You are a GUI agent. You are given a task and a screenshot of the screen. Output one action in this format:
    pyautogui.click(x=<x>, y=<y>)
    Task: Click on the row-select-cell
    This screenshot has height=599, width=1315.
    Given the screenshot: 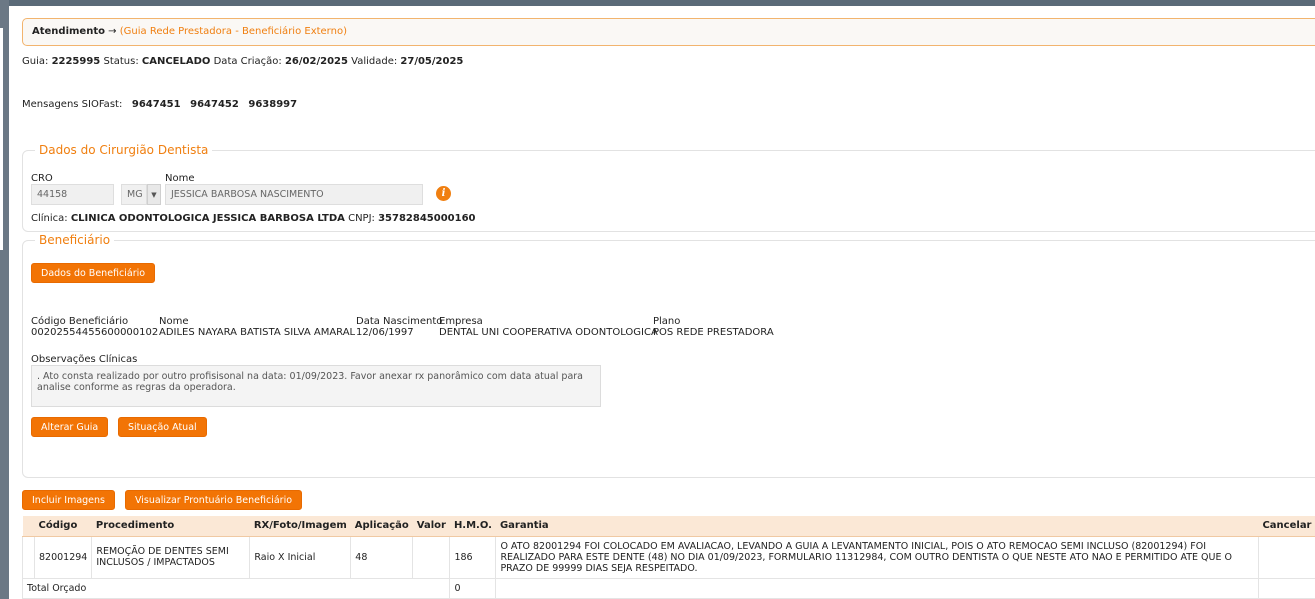 What is the action you would take?
    pyautogui.click(x=28, y=557)
    